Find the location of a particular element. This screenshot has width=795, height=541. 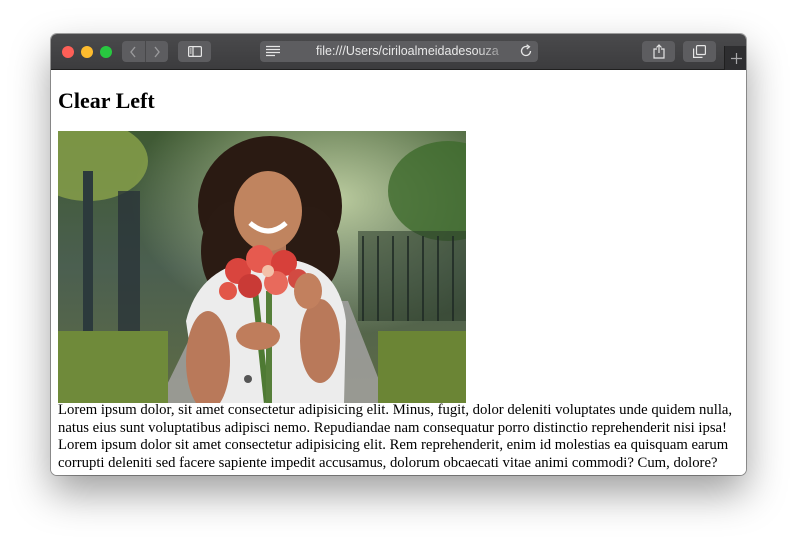

tabs-icon is located at coordinates (699, 51).